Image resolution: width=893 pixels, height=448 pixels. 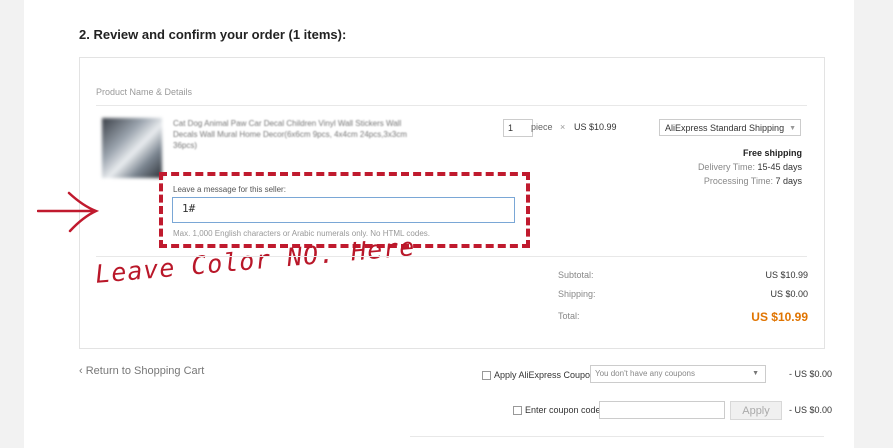 I want to click on coupon-code-discount: - US $0.00, so click(x=811, y=410).